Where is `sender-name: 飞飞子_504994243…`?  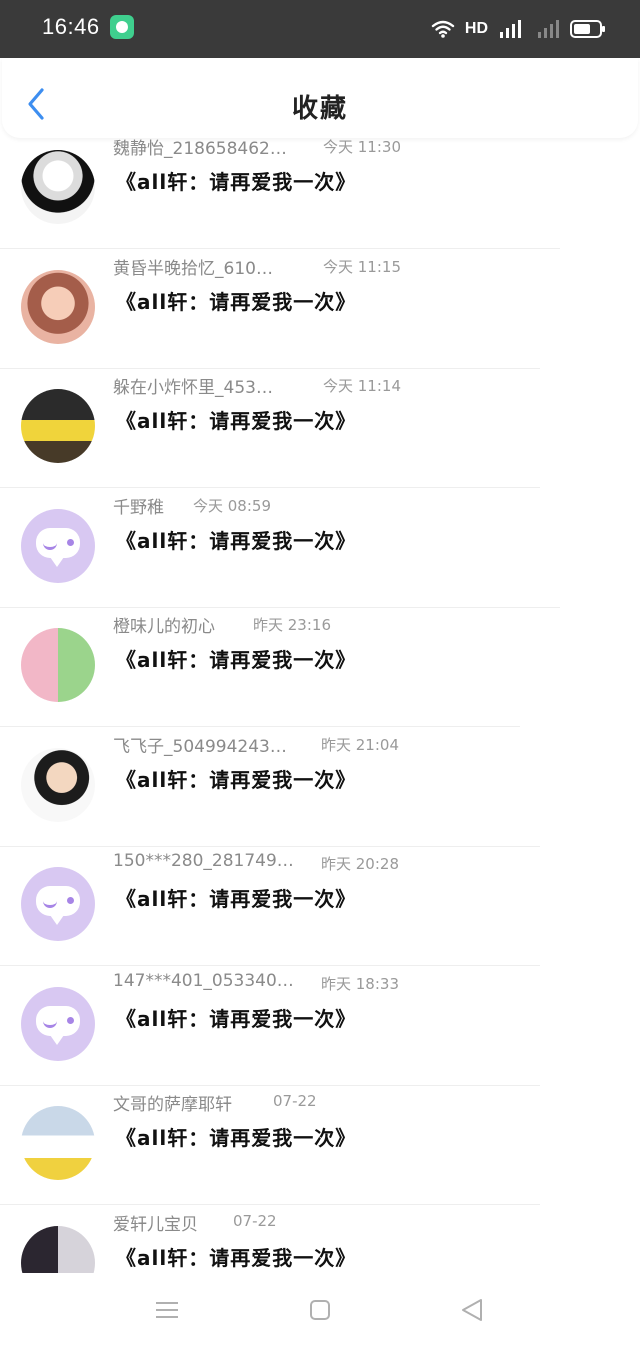
sender-name: 飞飞子_504994243… is located at coordinates (200, 747).